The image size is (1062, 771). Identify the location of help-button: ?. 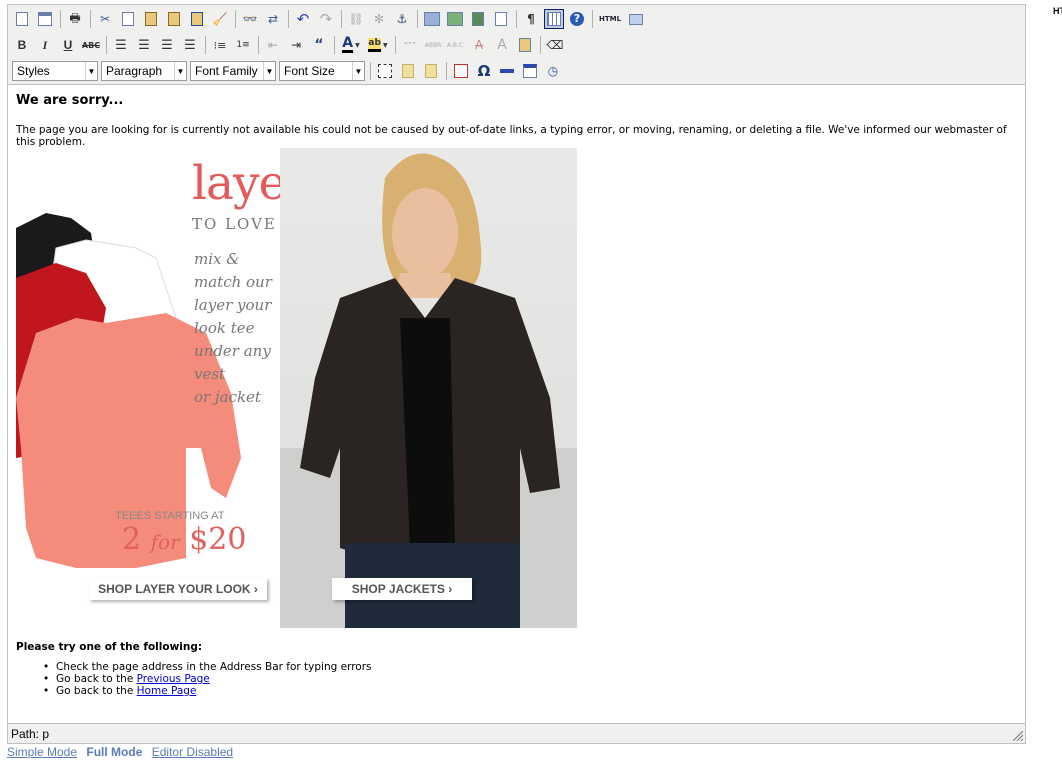
(577, 19).